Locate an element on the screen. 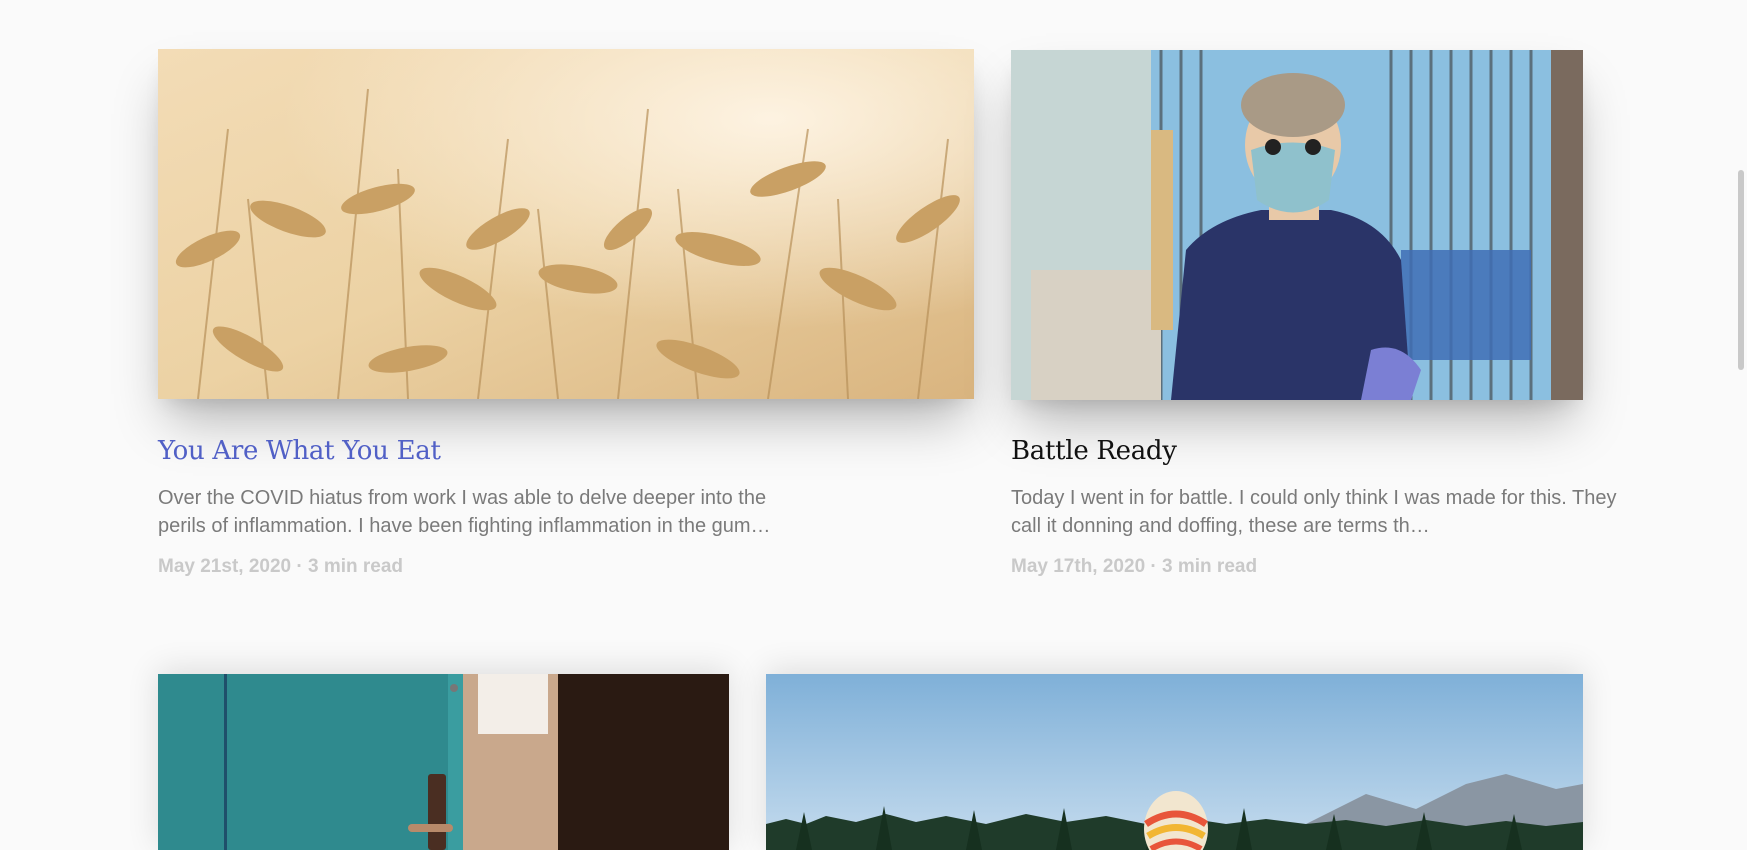  scrollbar-thumb is located at coordinates (1741, 270).